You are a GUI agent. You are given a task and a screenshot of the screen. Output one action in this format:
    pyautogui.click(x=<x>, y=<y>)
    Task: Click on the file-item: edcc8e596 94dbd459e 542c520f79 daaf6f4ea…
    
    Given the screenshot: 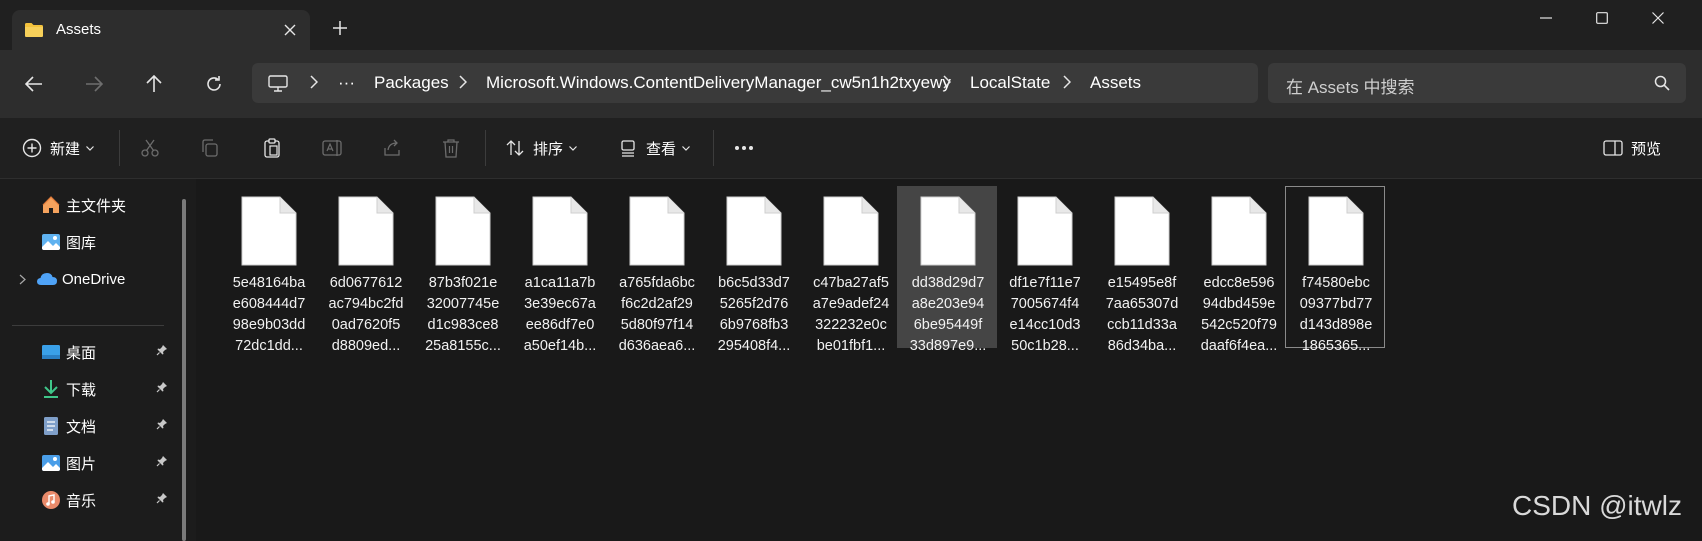 What is the action you would take?
    pyautogui.click(x=1238, y=270)
    